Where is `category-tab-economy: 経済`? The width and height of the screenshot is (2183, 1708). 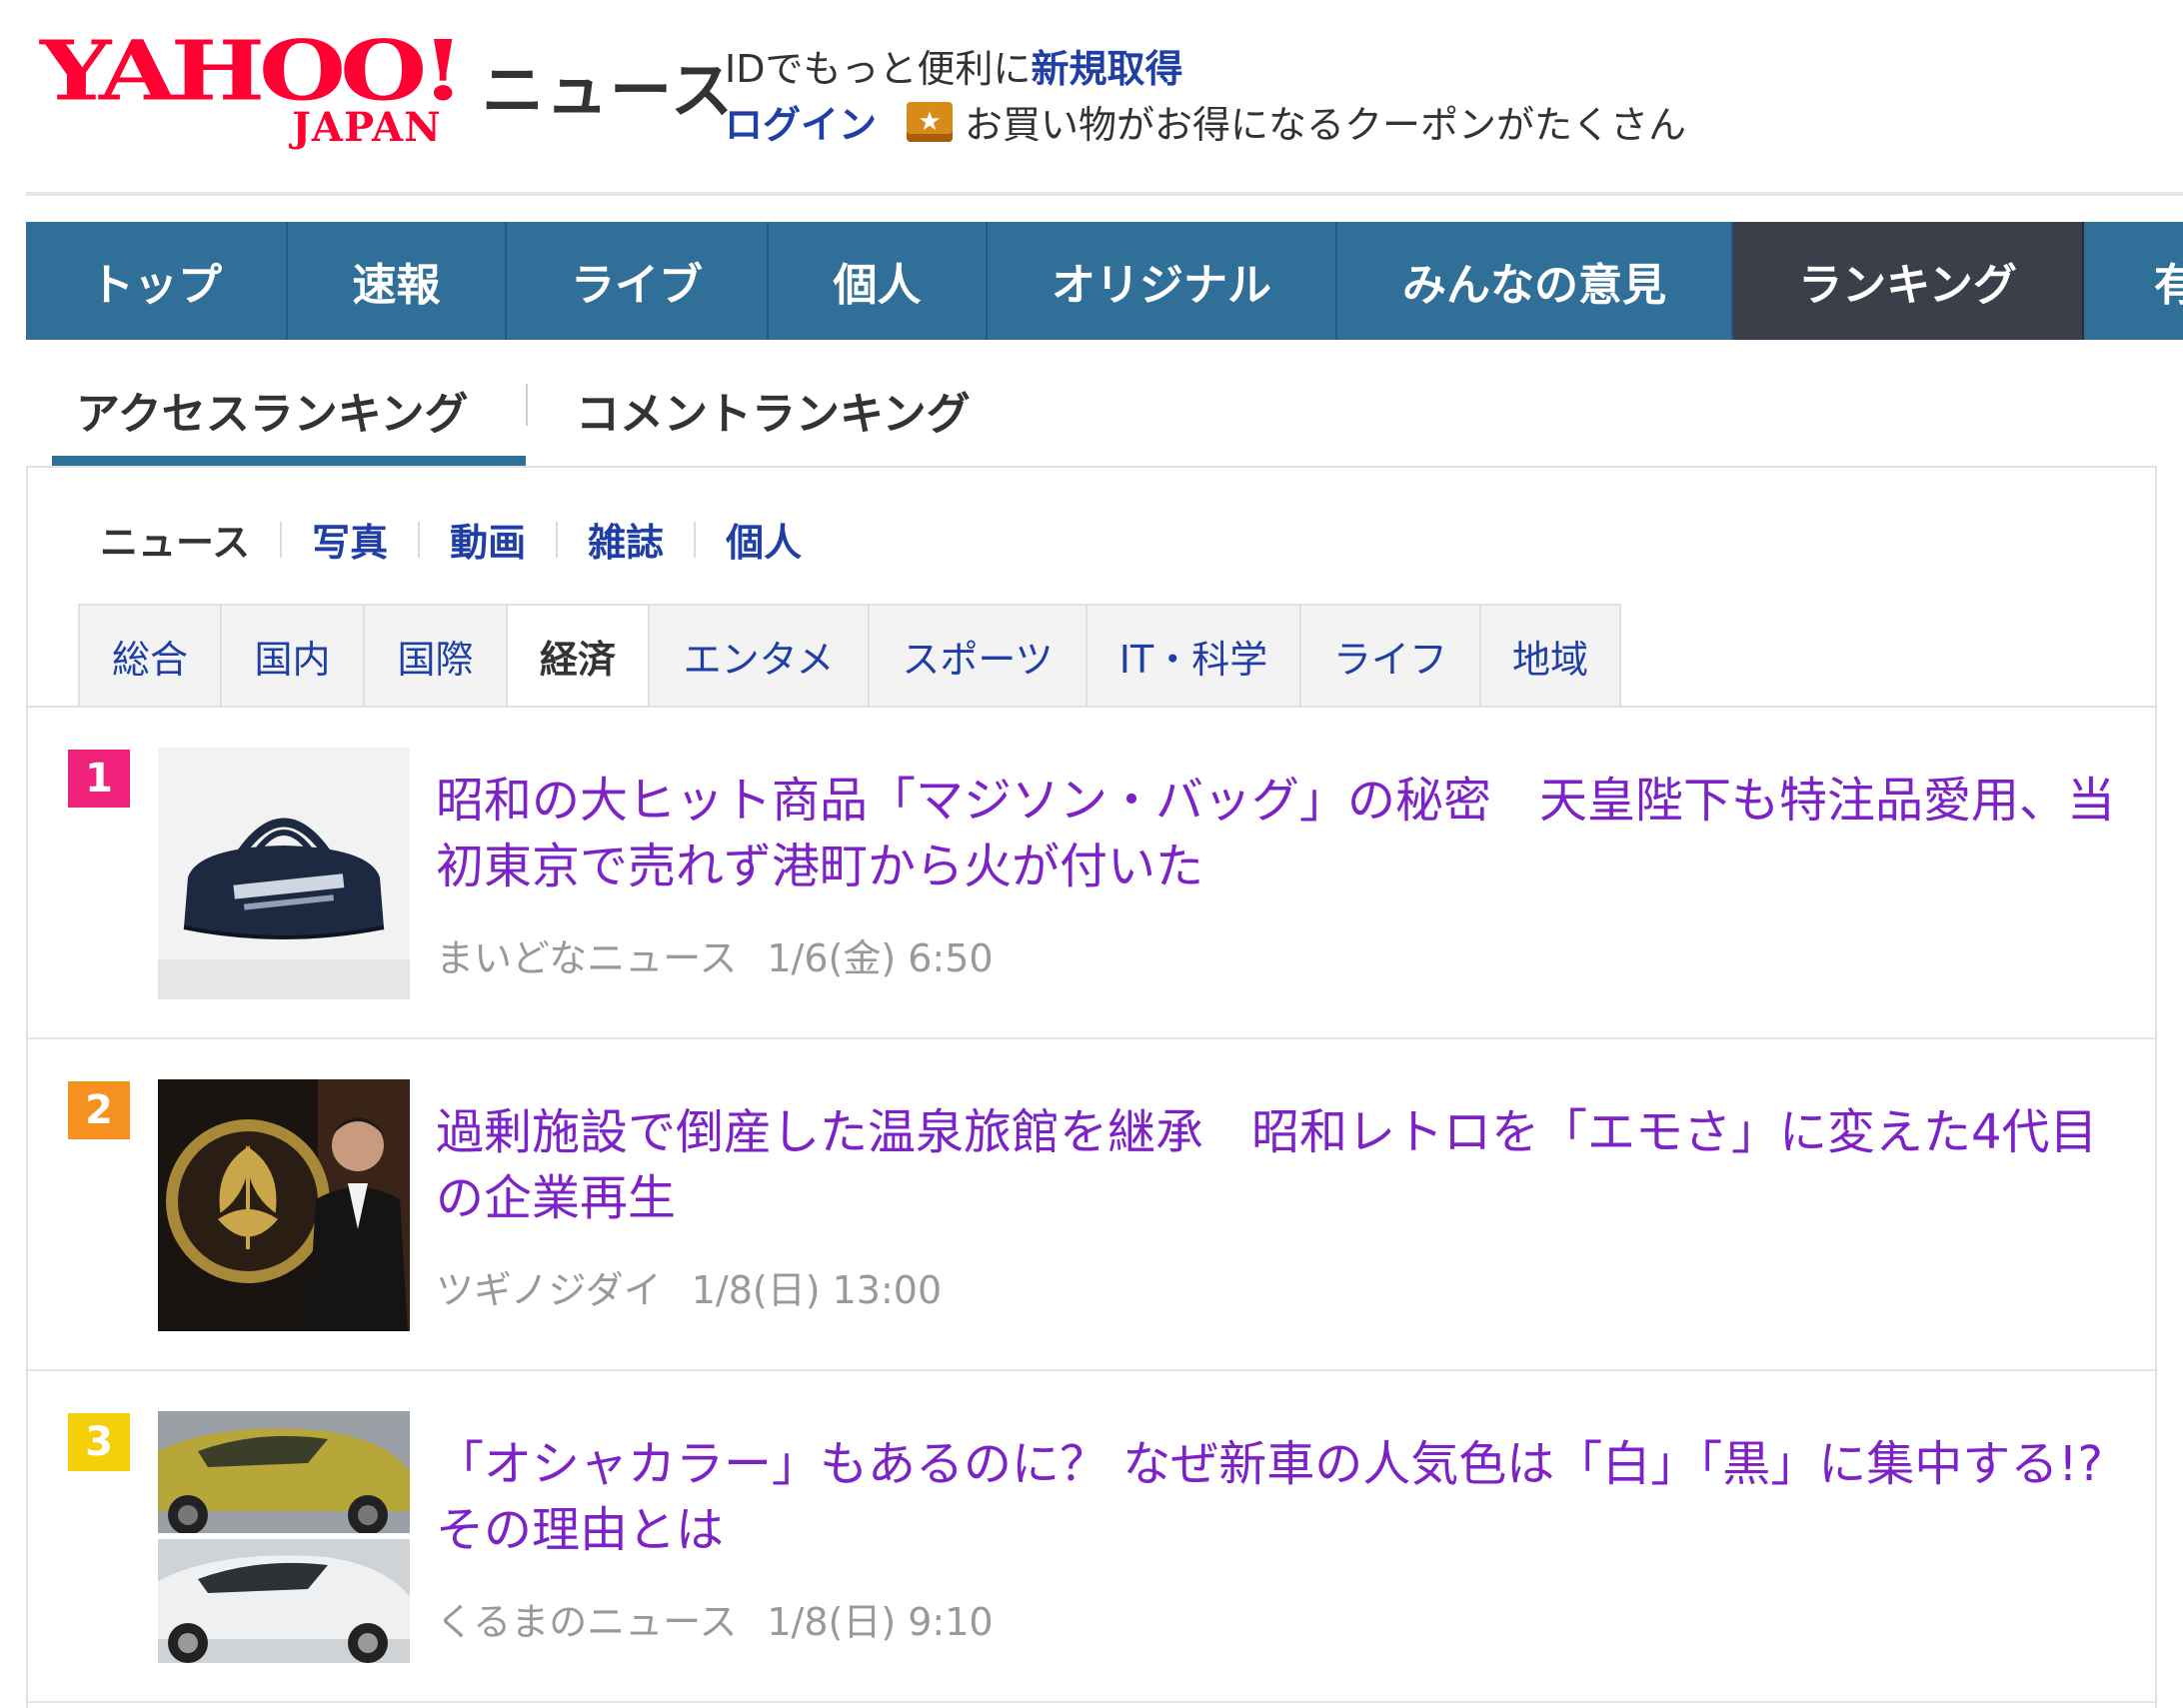
category-tab-economy: 経済 is located at coordinates (577, 656).